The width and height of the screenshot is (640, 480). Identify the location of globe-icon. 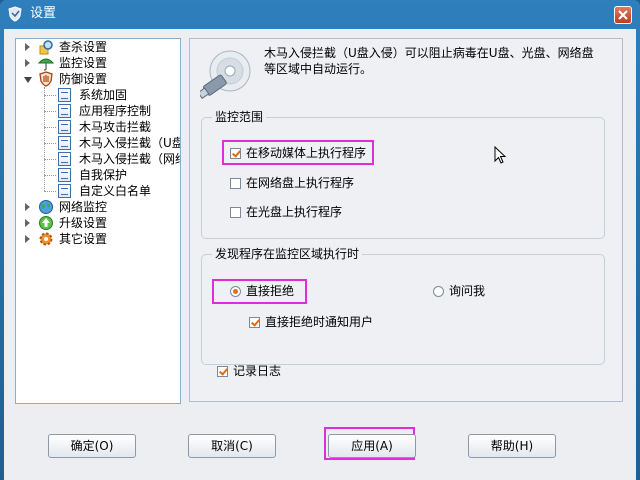
(46, 207).